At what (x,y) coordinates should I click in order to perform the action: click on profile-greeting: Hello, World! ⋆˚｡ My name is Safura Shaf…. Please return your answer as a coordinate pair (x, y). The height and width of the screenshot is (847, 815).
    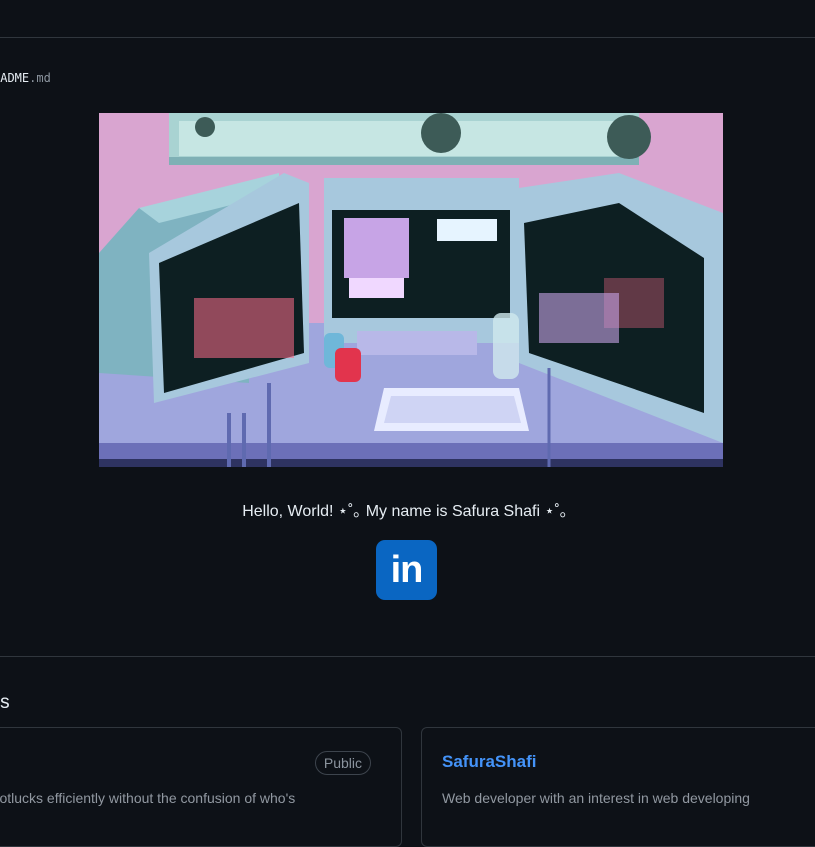
    Looking at the image, I should click on (405, 511).